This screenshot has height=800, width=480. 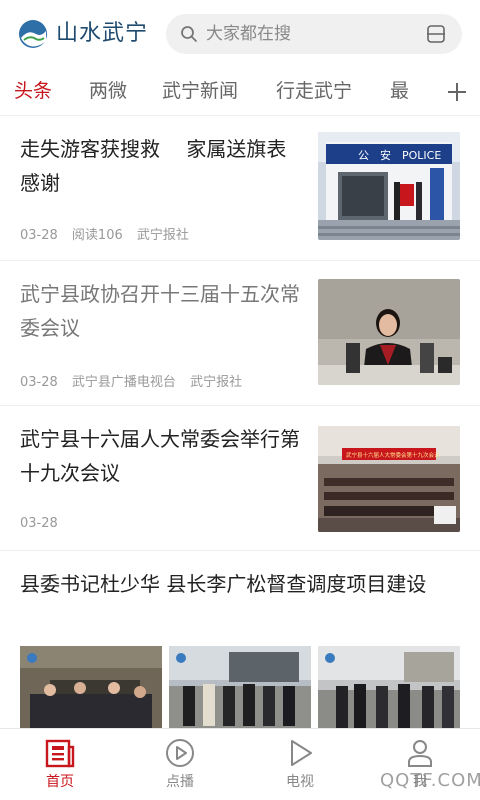 What do you see at coordinates (180, 753) in the screenshot?
I see `play-circle-icon` at bounding box center [180, 753].